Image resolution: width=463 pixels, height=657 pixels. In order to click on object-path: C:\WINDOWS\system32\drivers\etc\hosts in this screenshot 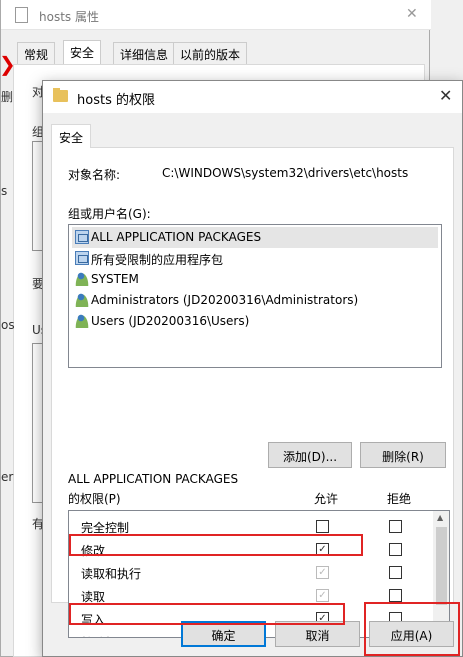, I will do `click(285, 173)`.